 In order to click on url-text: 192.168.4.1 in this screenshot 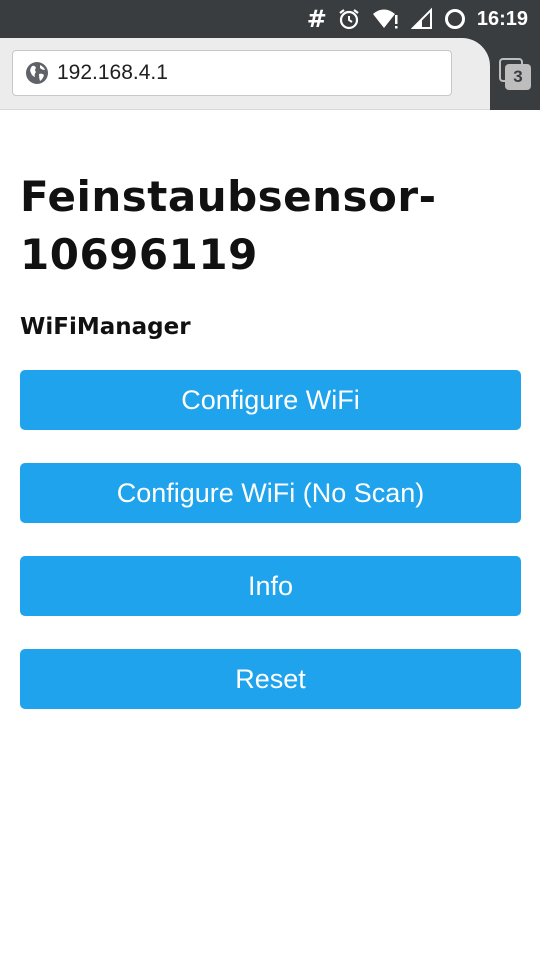, I will do `click(112, 72)`.